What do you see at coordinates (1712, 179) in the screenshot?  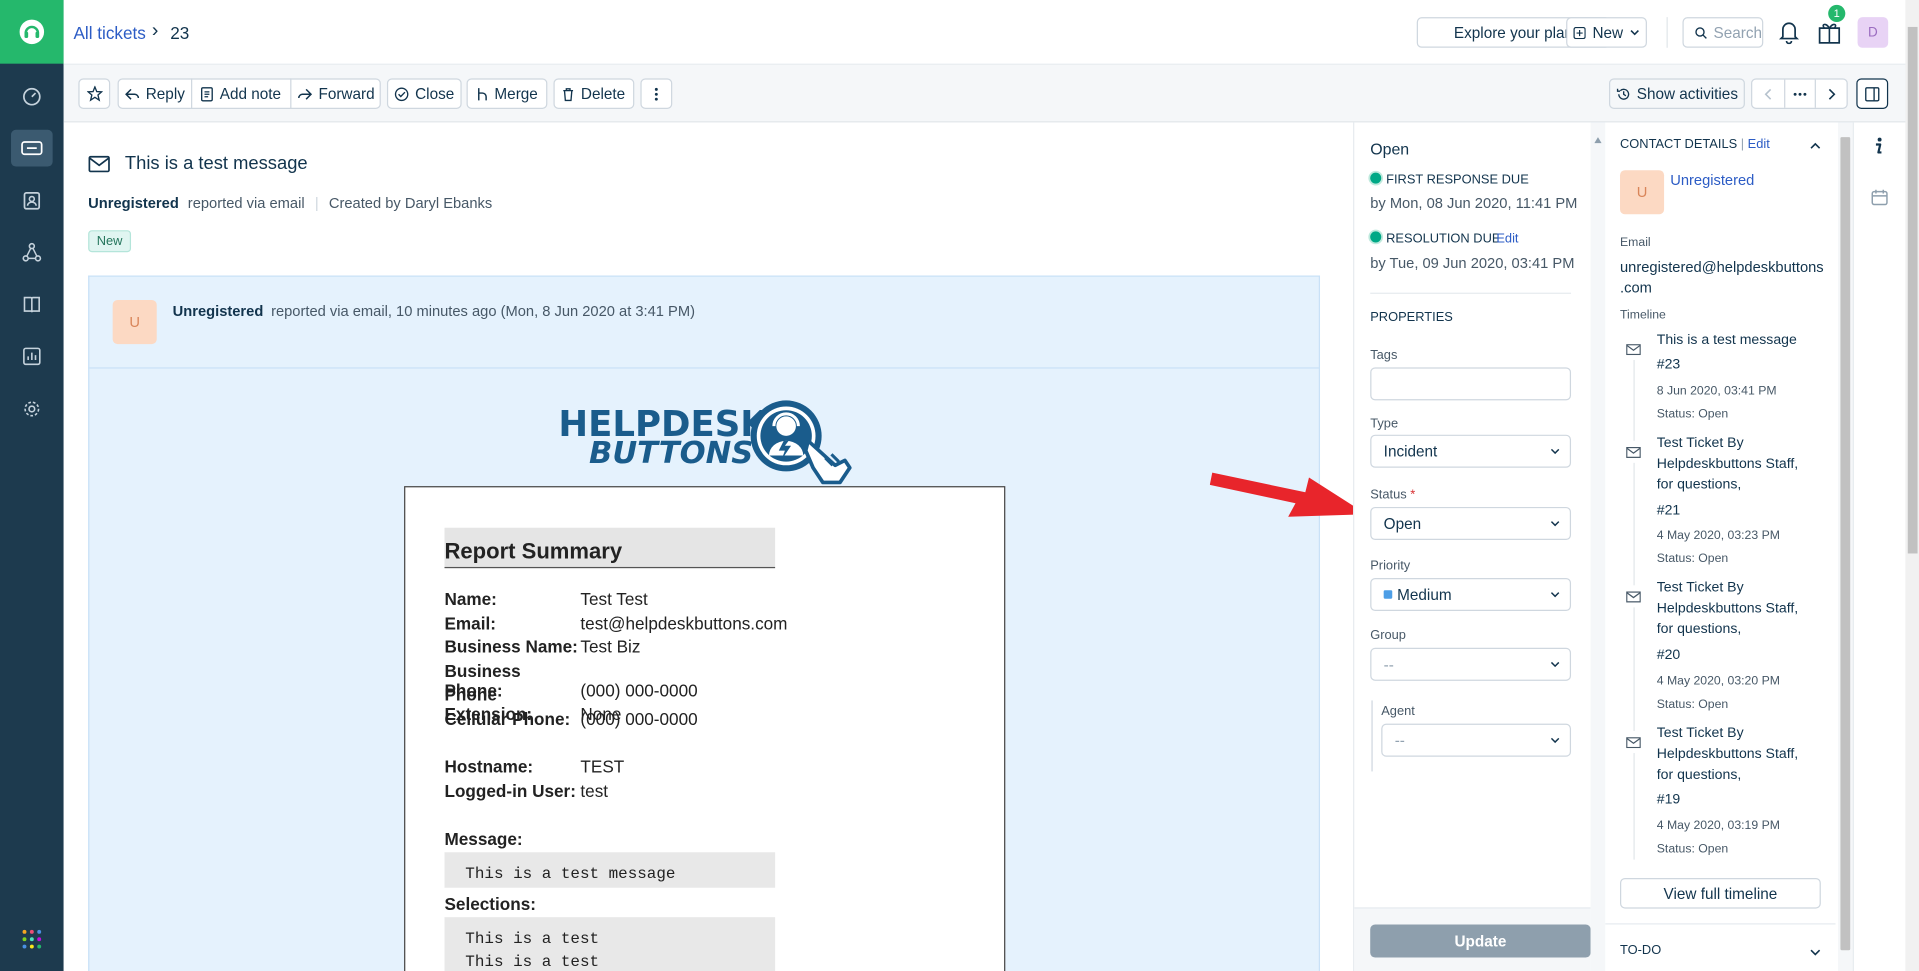 I see `contact-name-link: Unregistered` at bounding box center [1712, 179].